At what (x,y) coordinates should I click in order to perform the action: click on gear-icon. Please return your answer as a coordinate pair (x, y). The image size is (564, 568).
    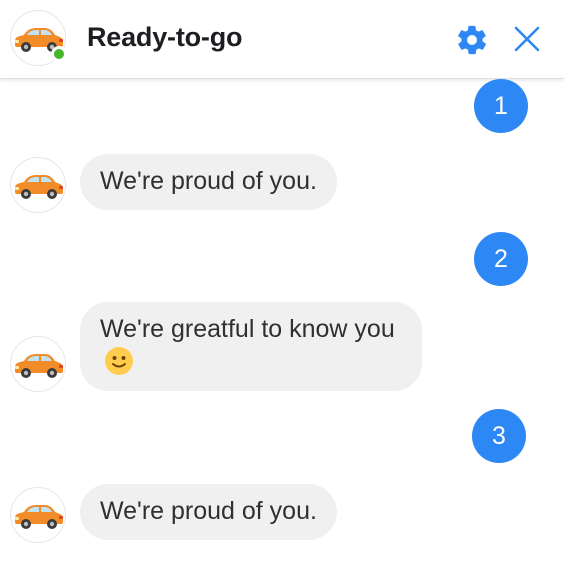
    Looking at the image, I should click on (472, 40).